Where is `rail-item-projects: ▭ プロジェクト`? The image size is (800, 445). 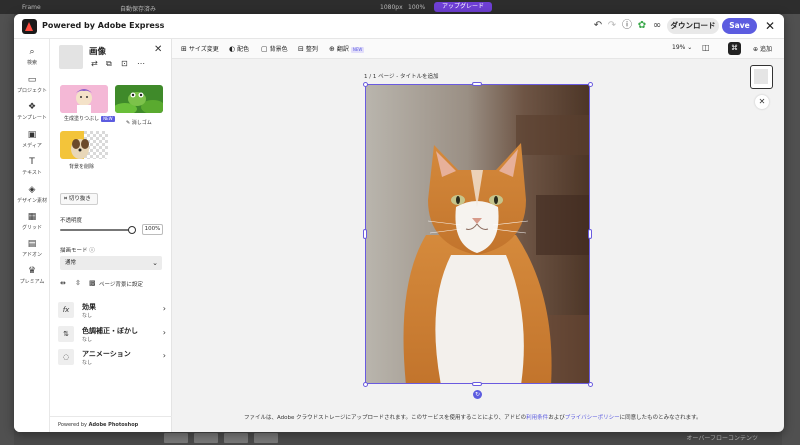 rail-item-projects: ▭ プロジェクト is located at coordinates (32, 84).